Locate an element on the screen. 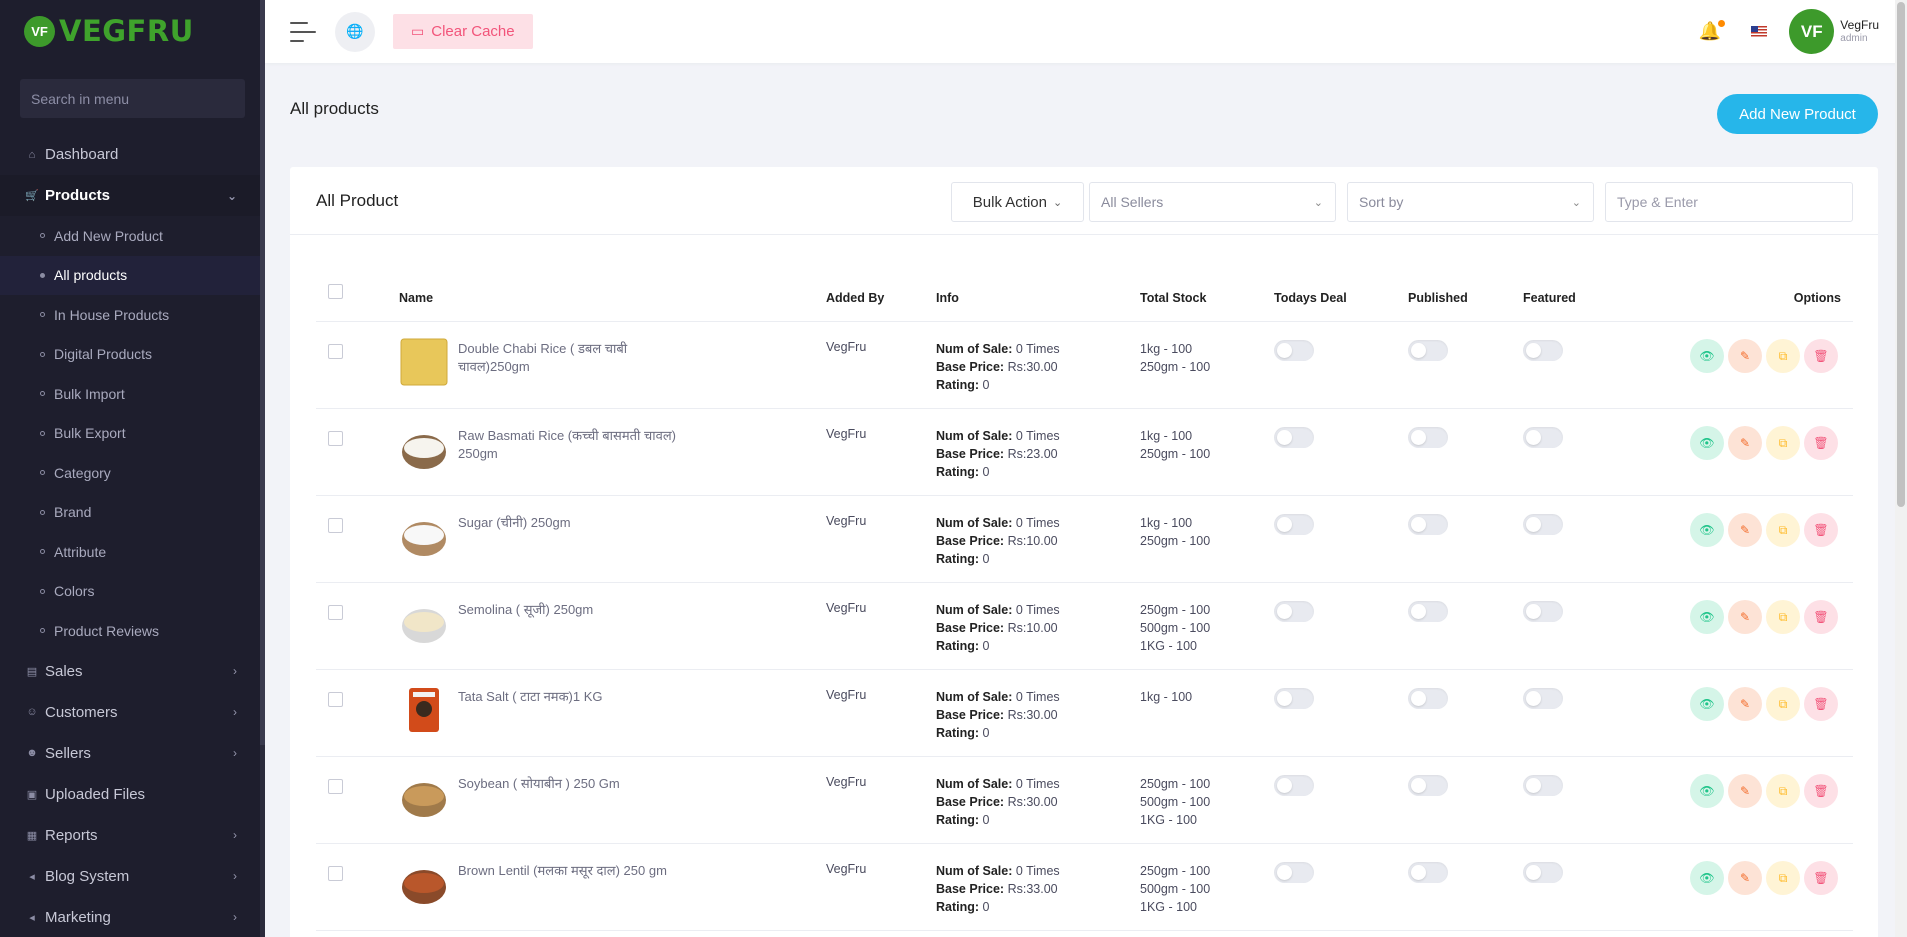  product-name: Tata Salt ( टाटा नमक)1 KG is located at coordinates (573, 697).